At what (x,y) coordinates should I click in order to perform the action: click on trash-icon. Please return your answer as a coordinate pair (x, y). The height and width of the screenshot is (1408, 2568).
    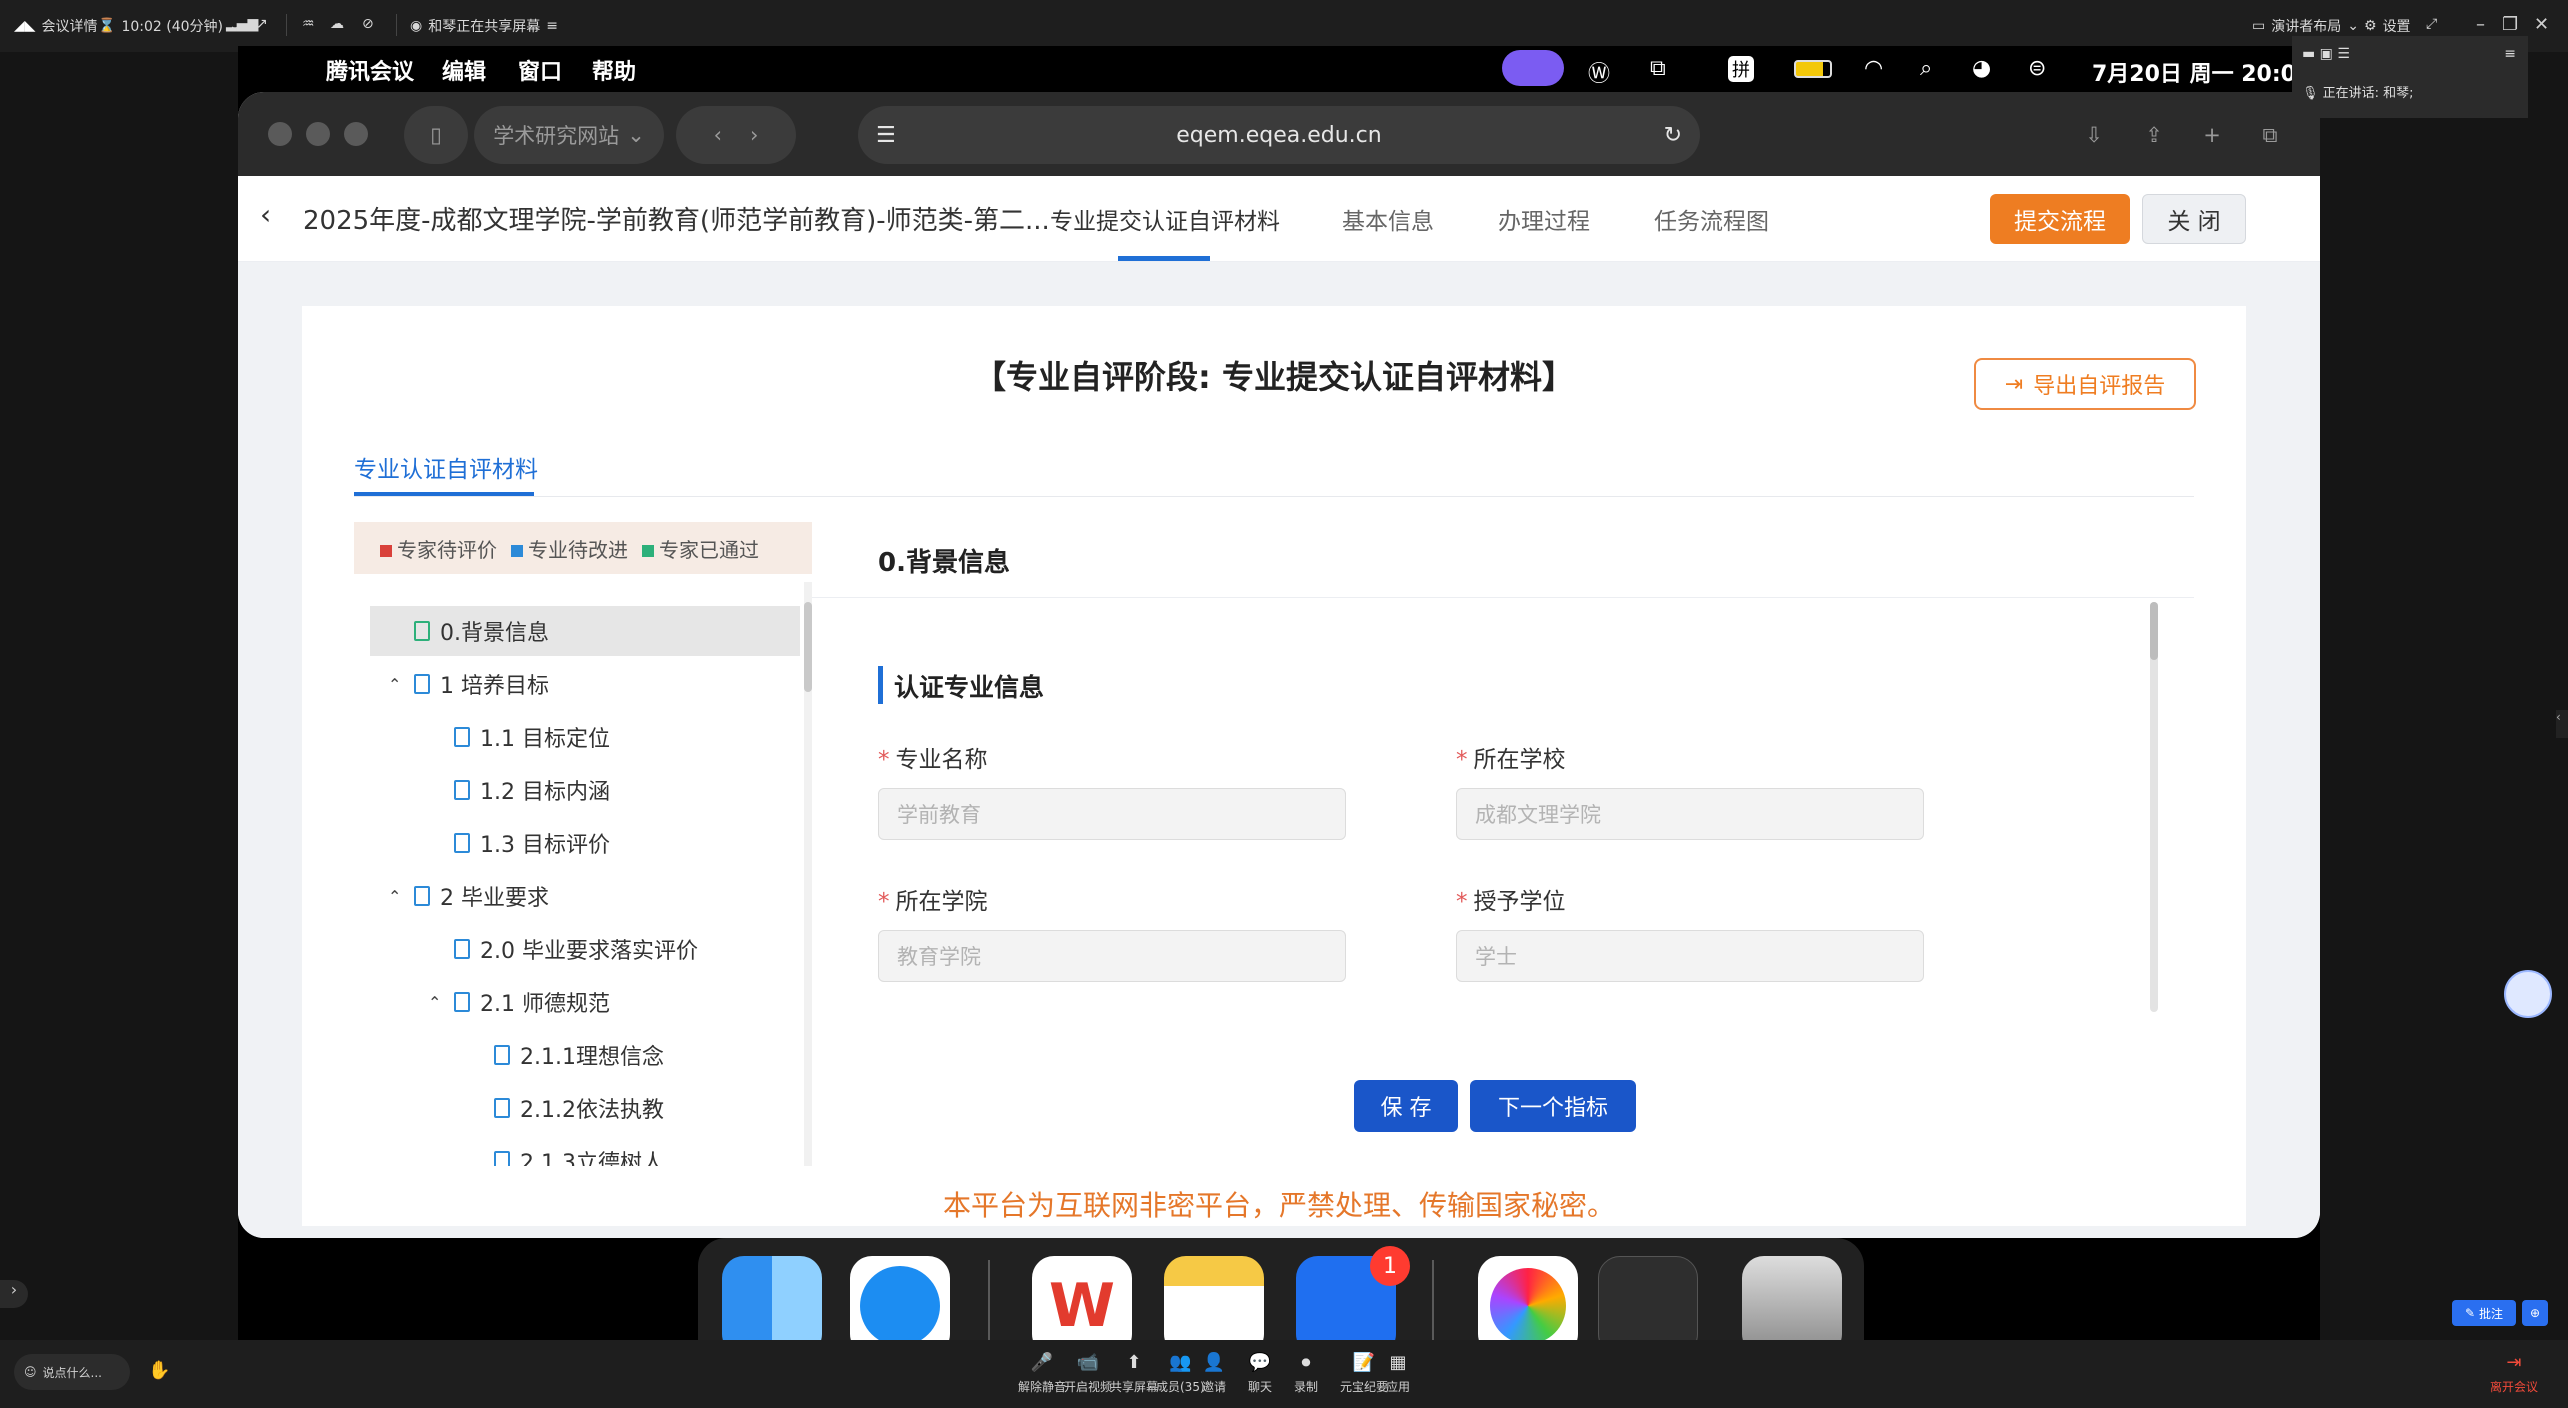
    Looking at the image, I should click on (1792, 1298).